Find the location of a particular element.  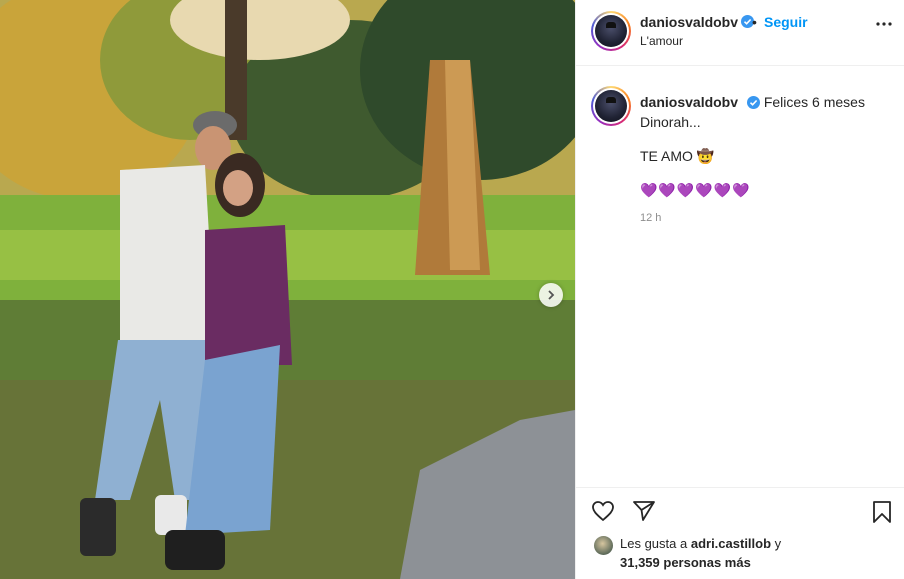

caption-line-2: TE AMO 🤠 is located at coordinates (677, 156).